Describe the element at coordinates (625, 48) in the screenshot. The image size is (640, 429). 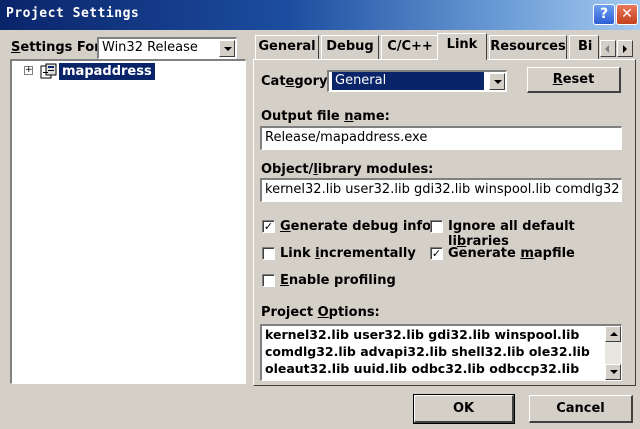
I see `tab-scroll-right-icon` at that location.